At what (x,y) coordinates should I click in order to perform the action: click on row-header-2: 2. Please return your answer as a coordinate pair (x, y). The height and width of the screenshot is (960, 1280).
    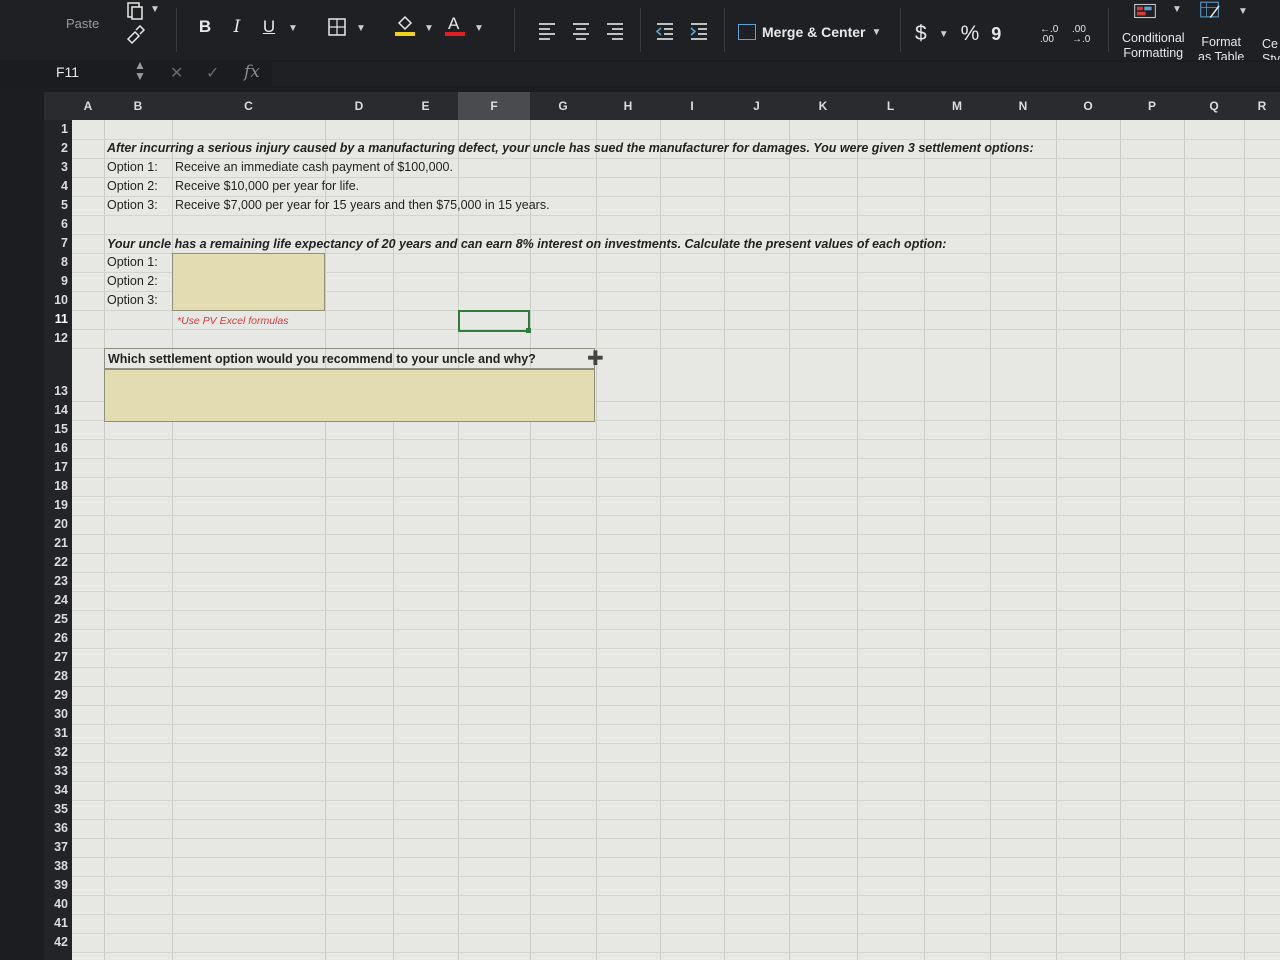
    Looking at the image, I should click on (56, 148).